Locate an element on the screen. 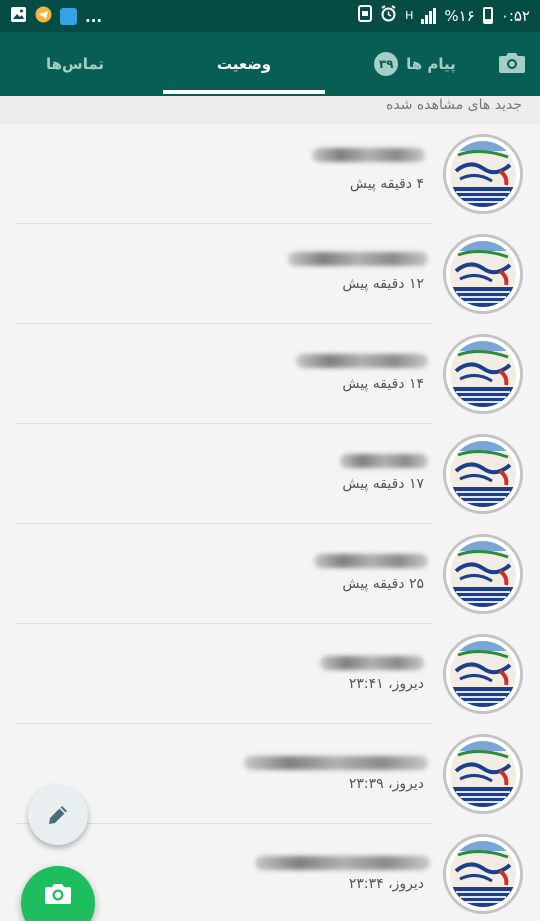 The height and width of the screenshot is (921, 540). tab-camera is located at coordinates (512, 63).